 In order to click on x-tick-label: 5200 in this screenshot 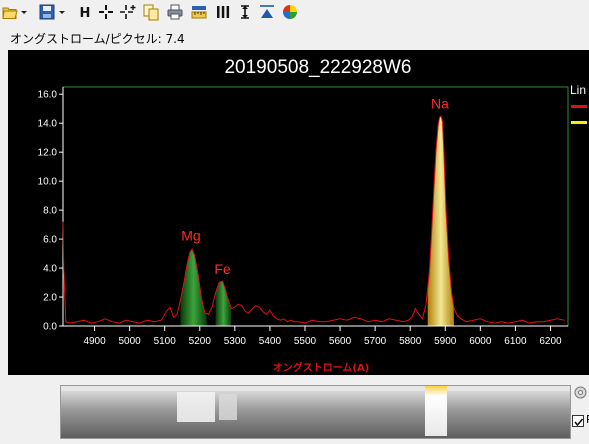, I will do `click(200, 341)`.